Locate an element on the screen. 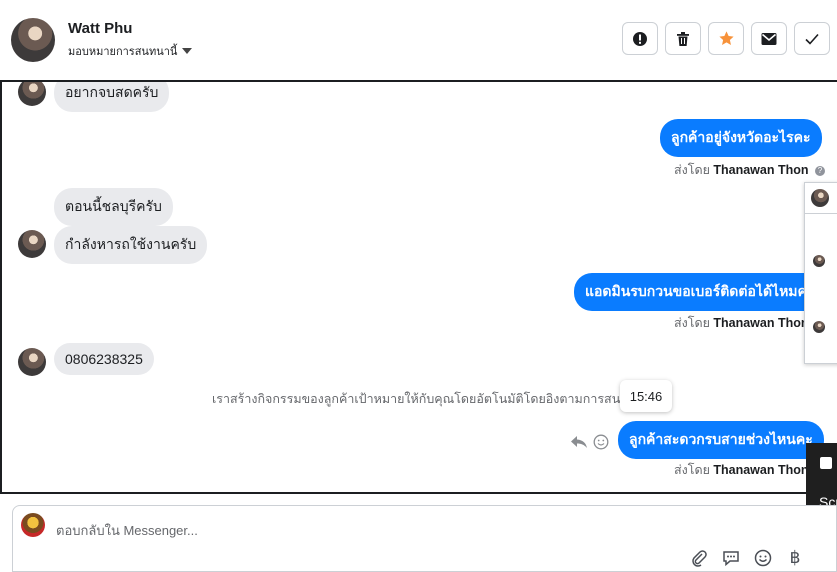 The height and width of the screenshot is (572, 837). envelope-icon is located at coordinates (769, 38).